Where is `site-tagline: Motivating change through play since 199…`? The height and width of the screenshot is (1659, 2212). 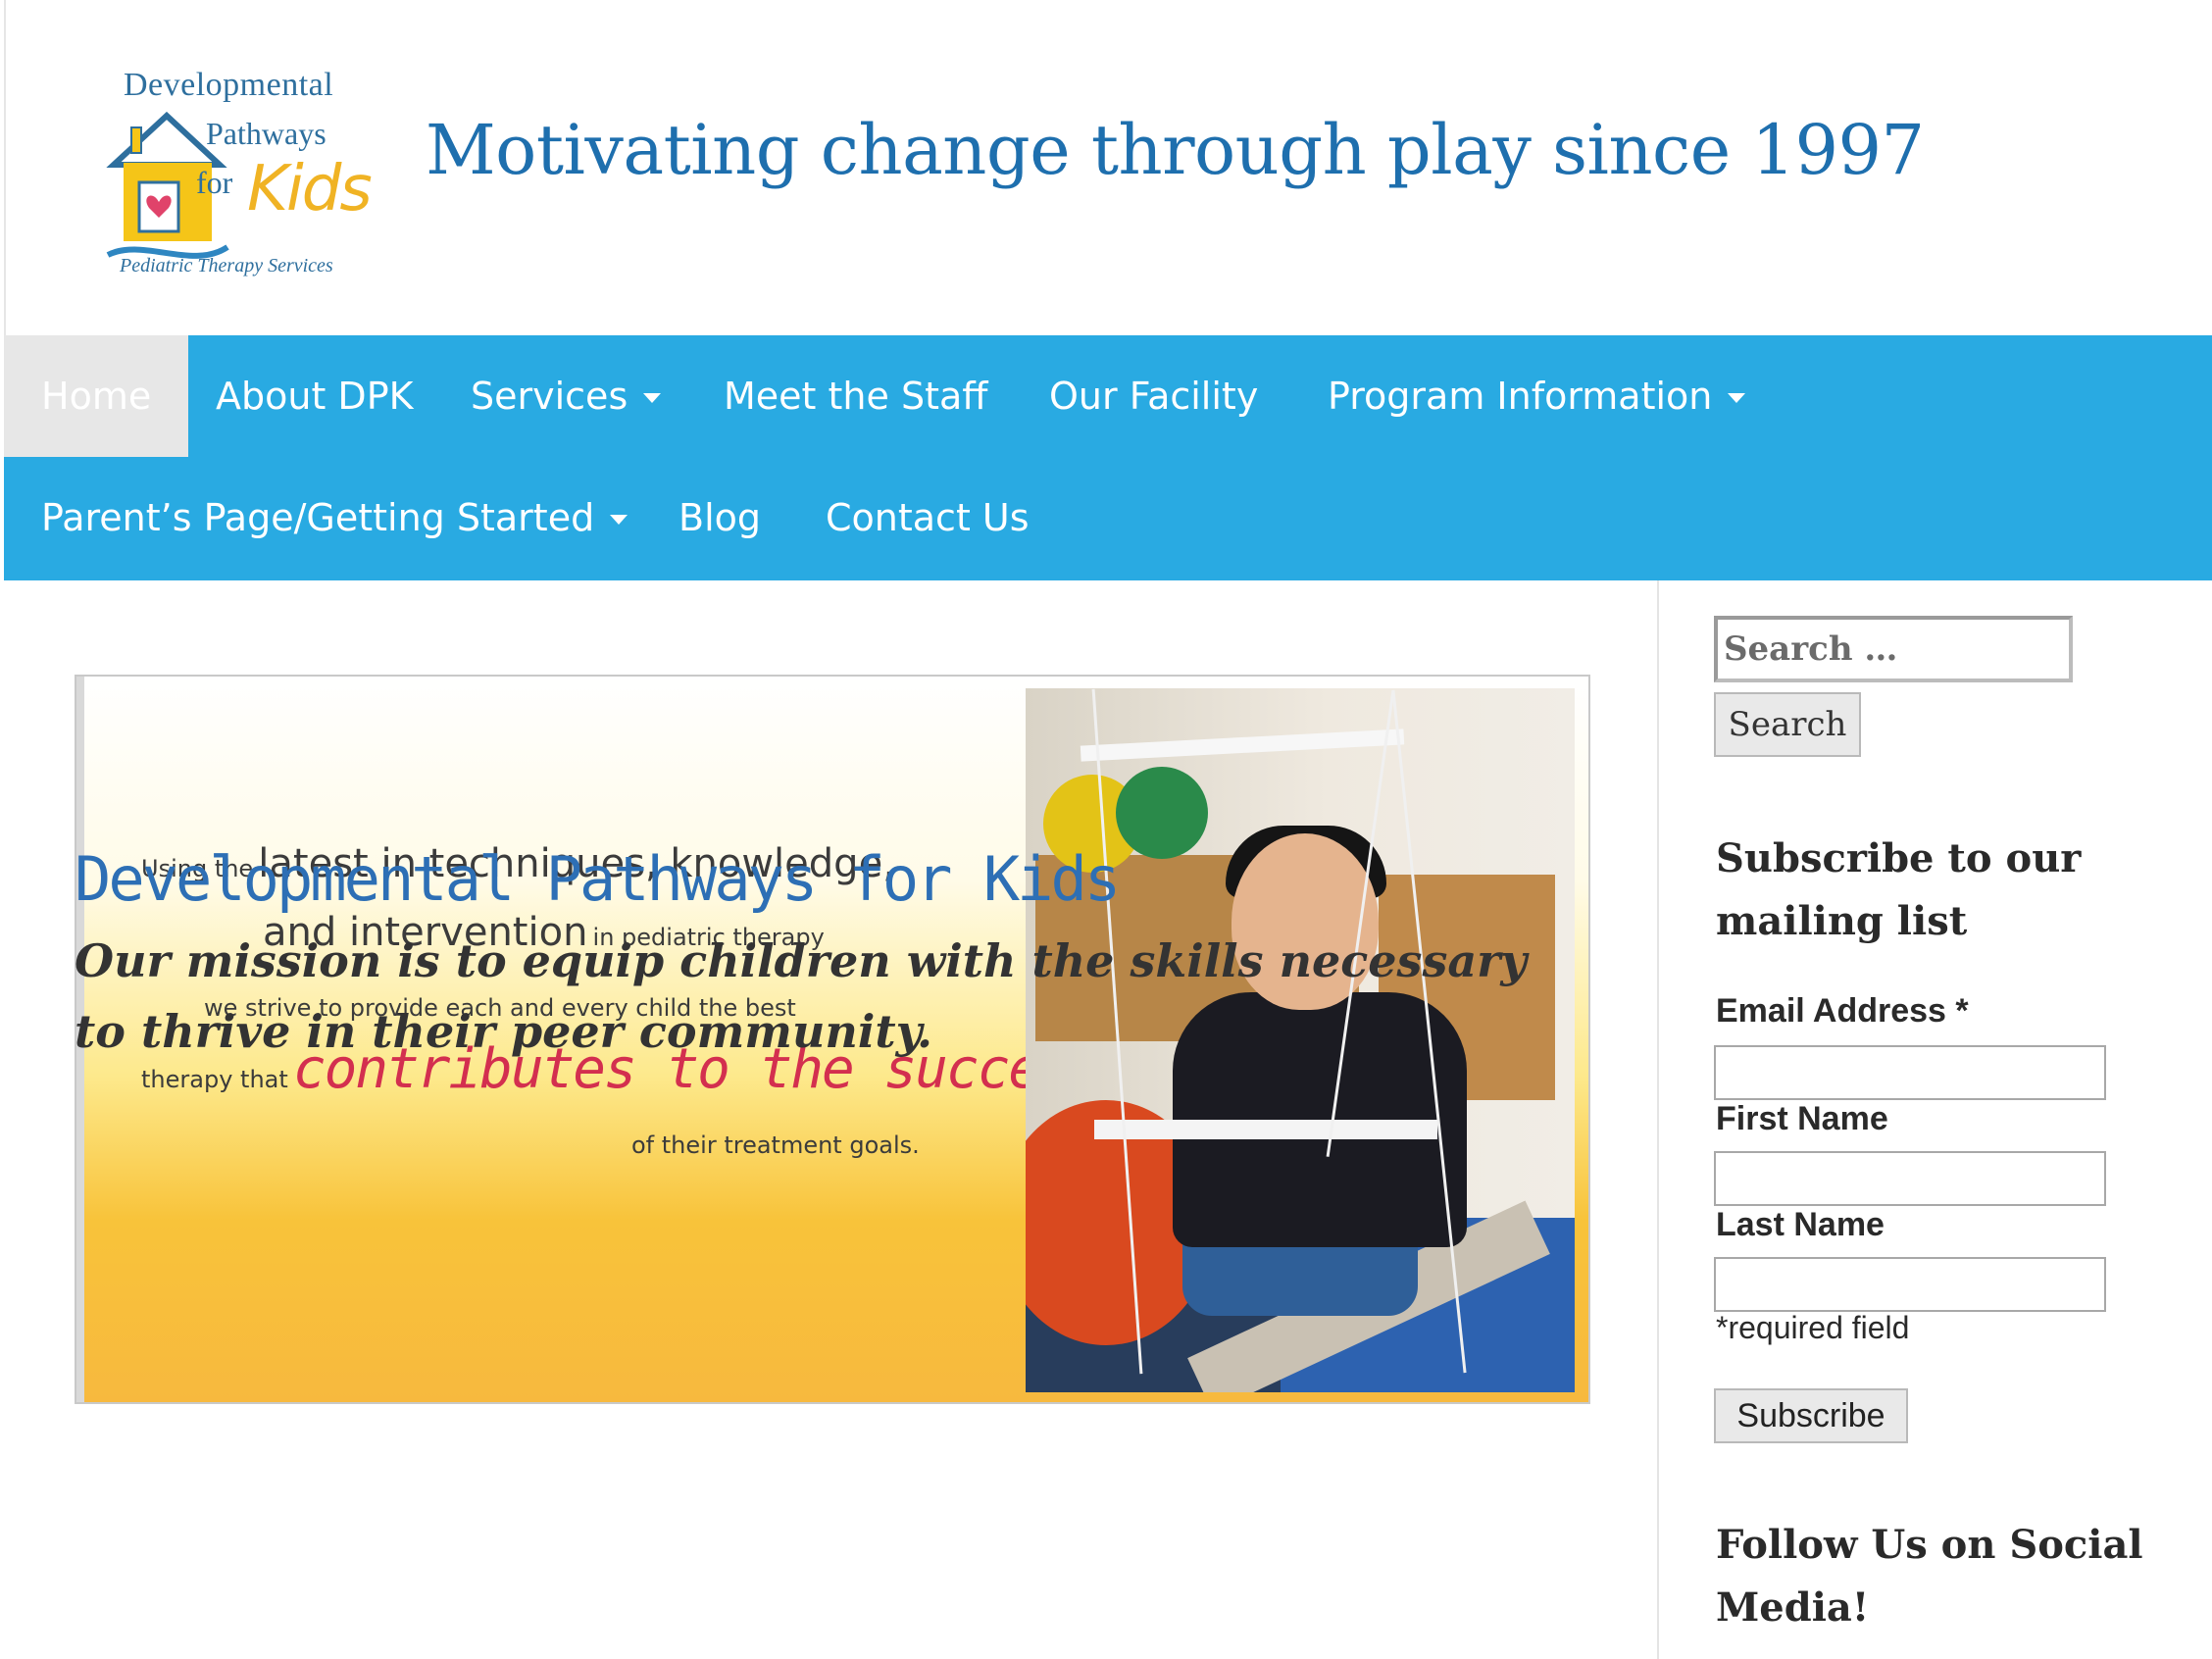
site-tagline: Motivating change through play since 199… is located at coordinates (1175, 150).